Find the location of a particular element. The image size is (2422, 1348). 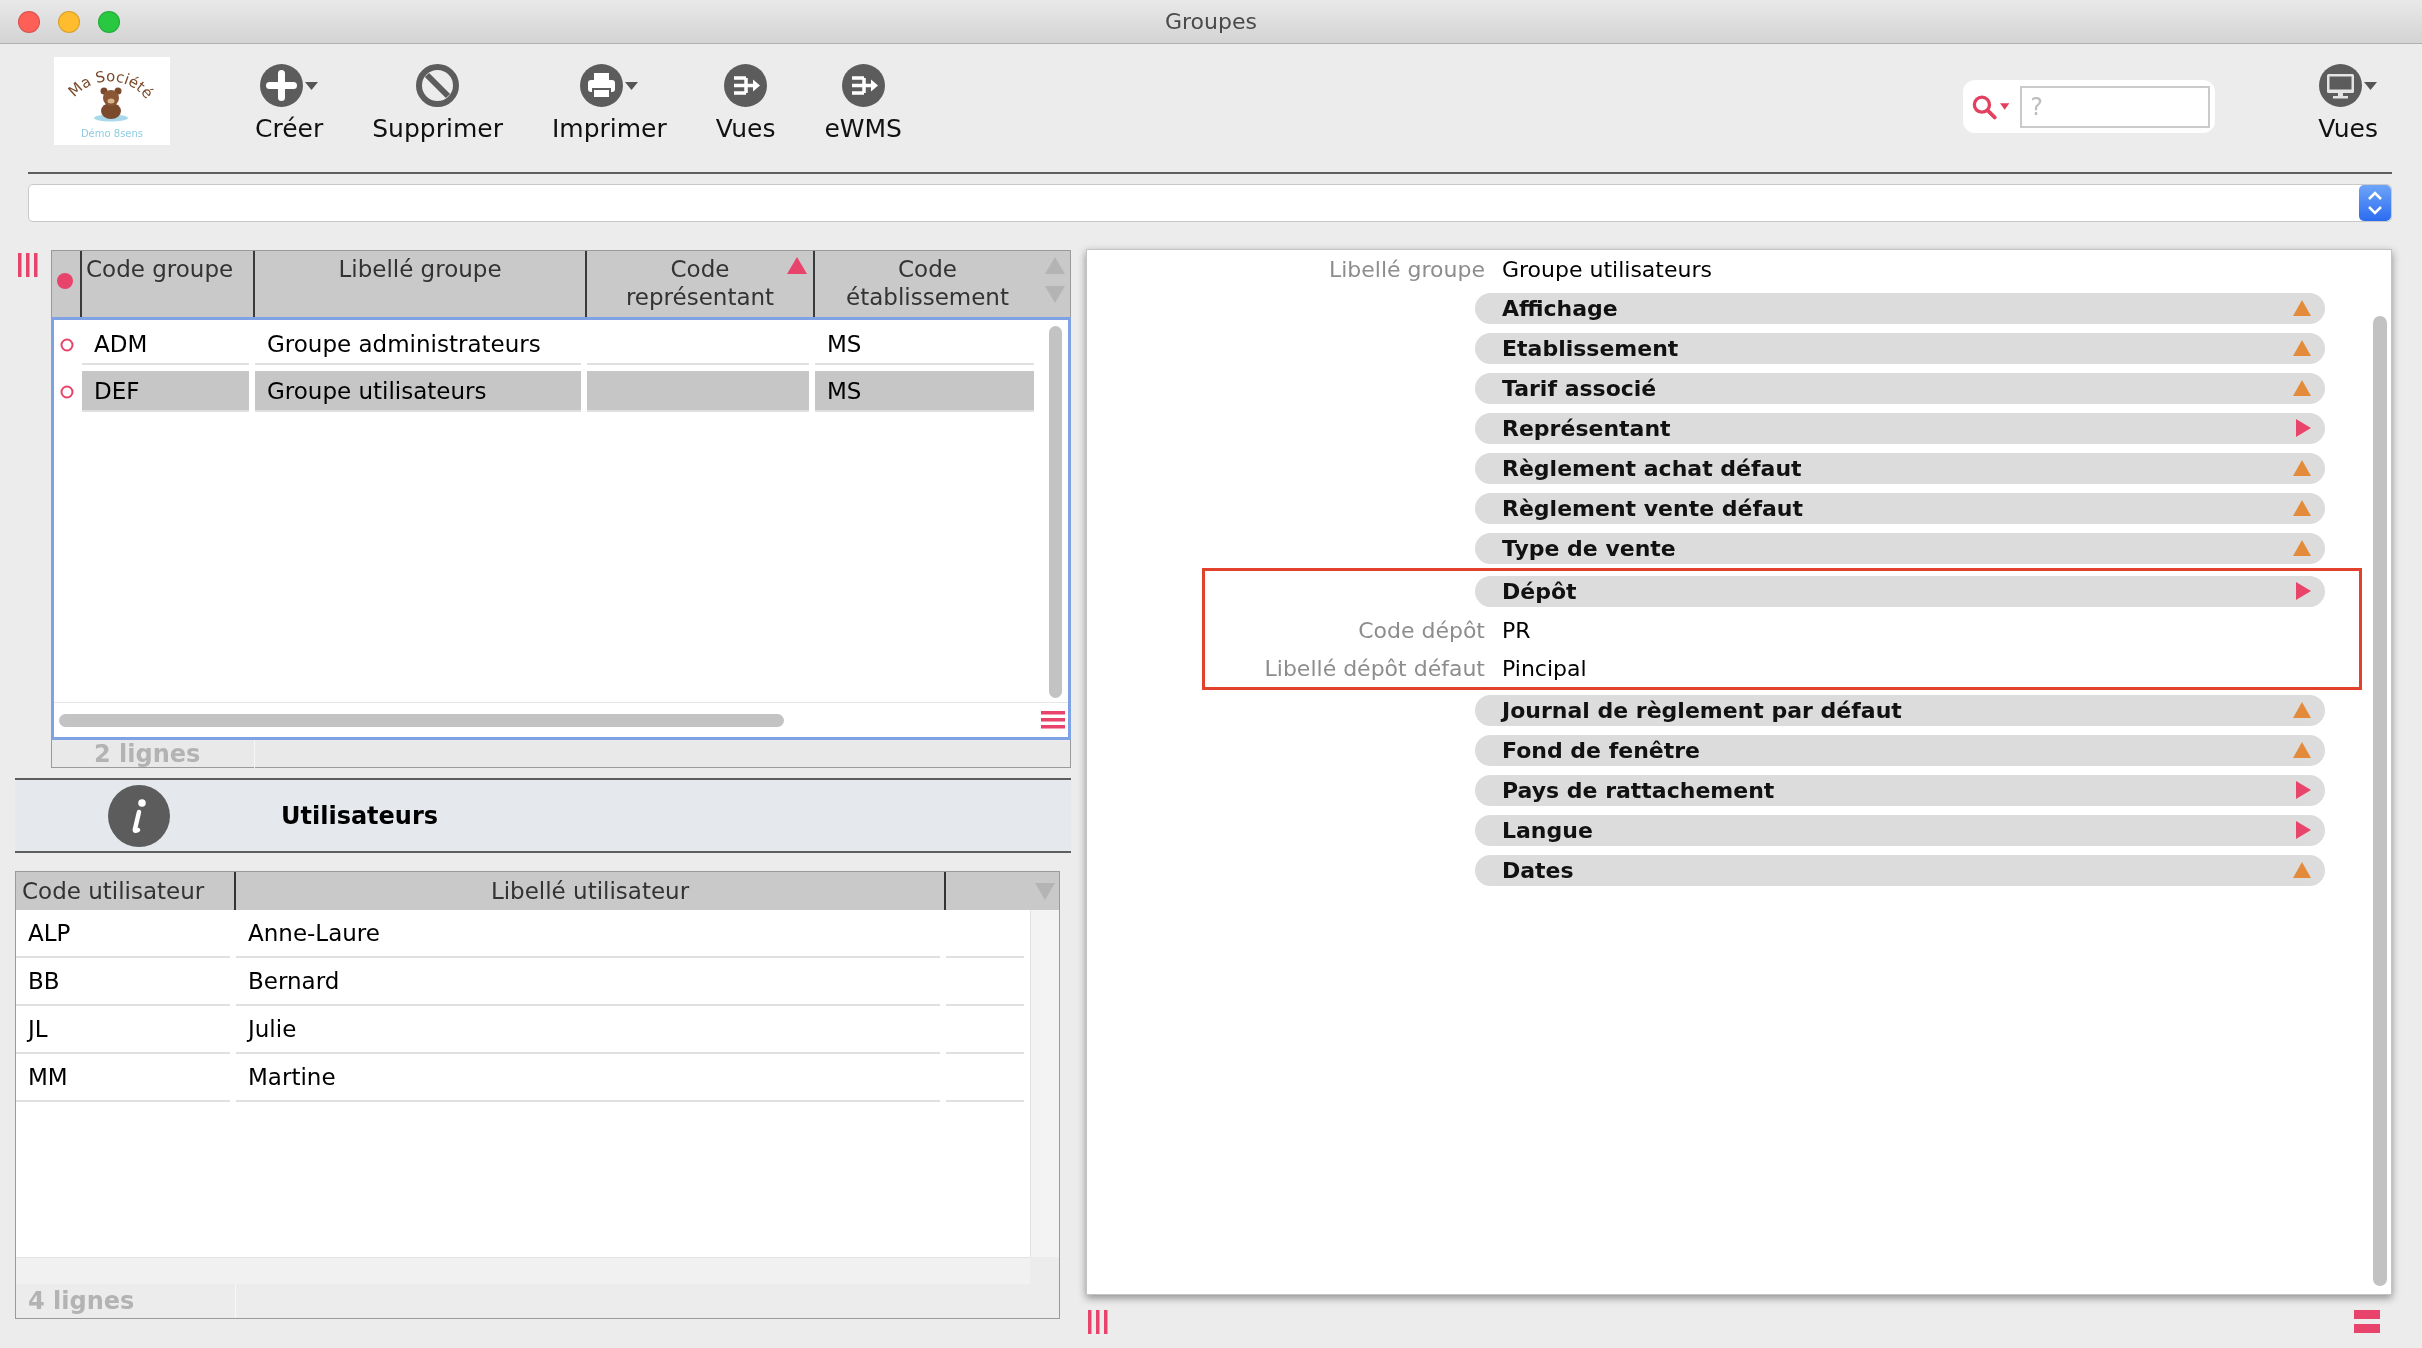

dot-icon is located at coordinates (65, 281).